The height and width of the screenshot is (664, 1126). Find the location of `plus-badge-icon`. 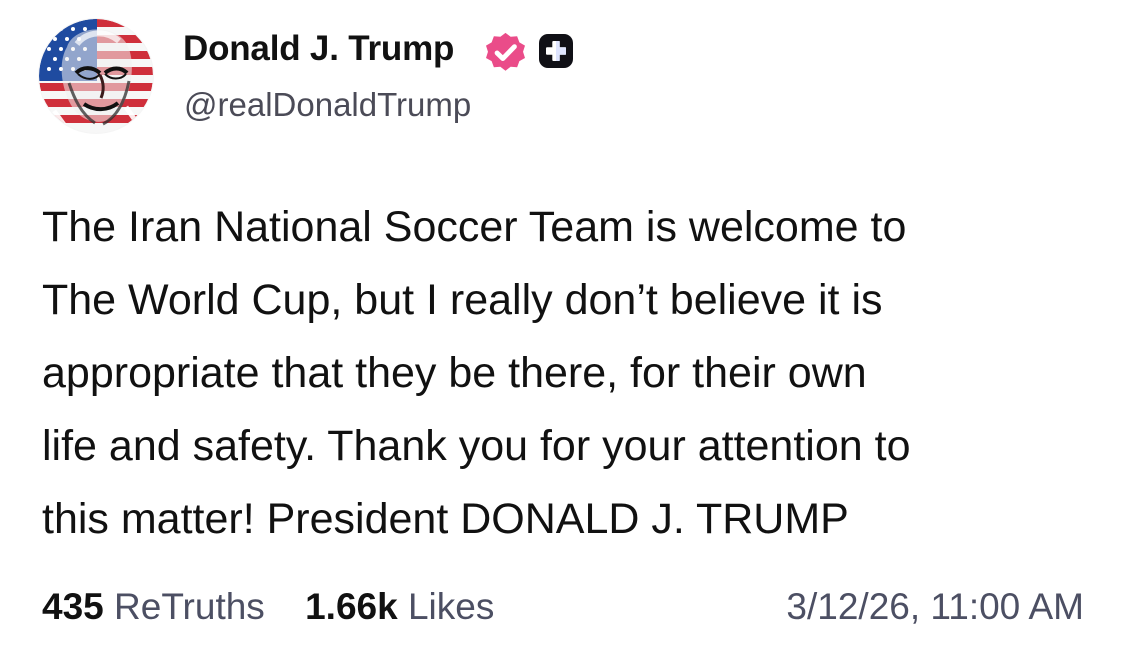

plus-badge-icon is located at coordinates (556, 51).